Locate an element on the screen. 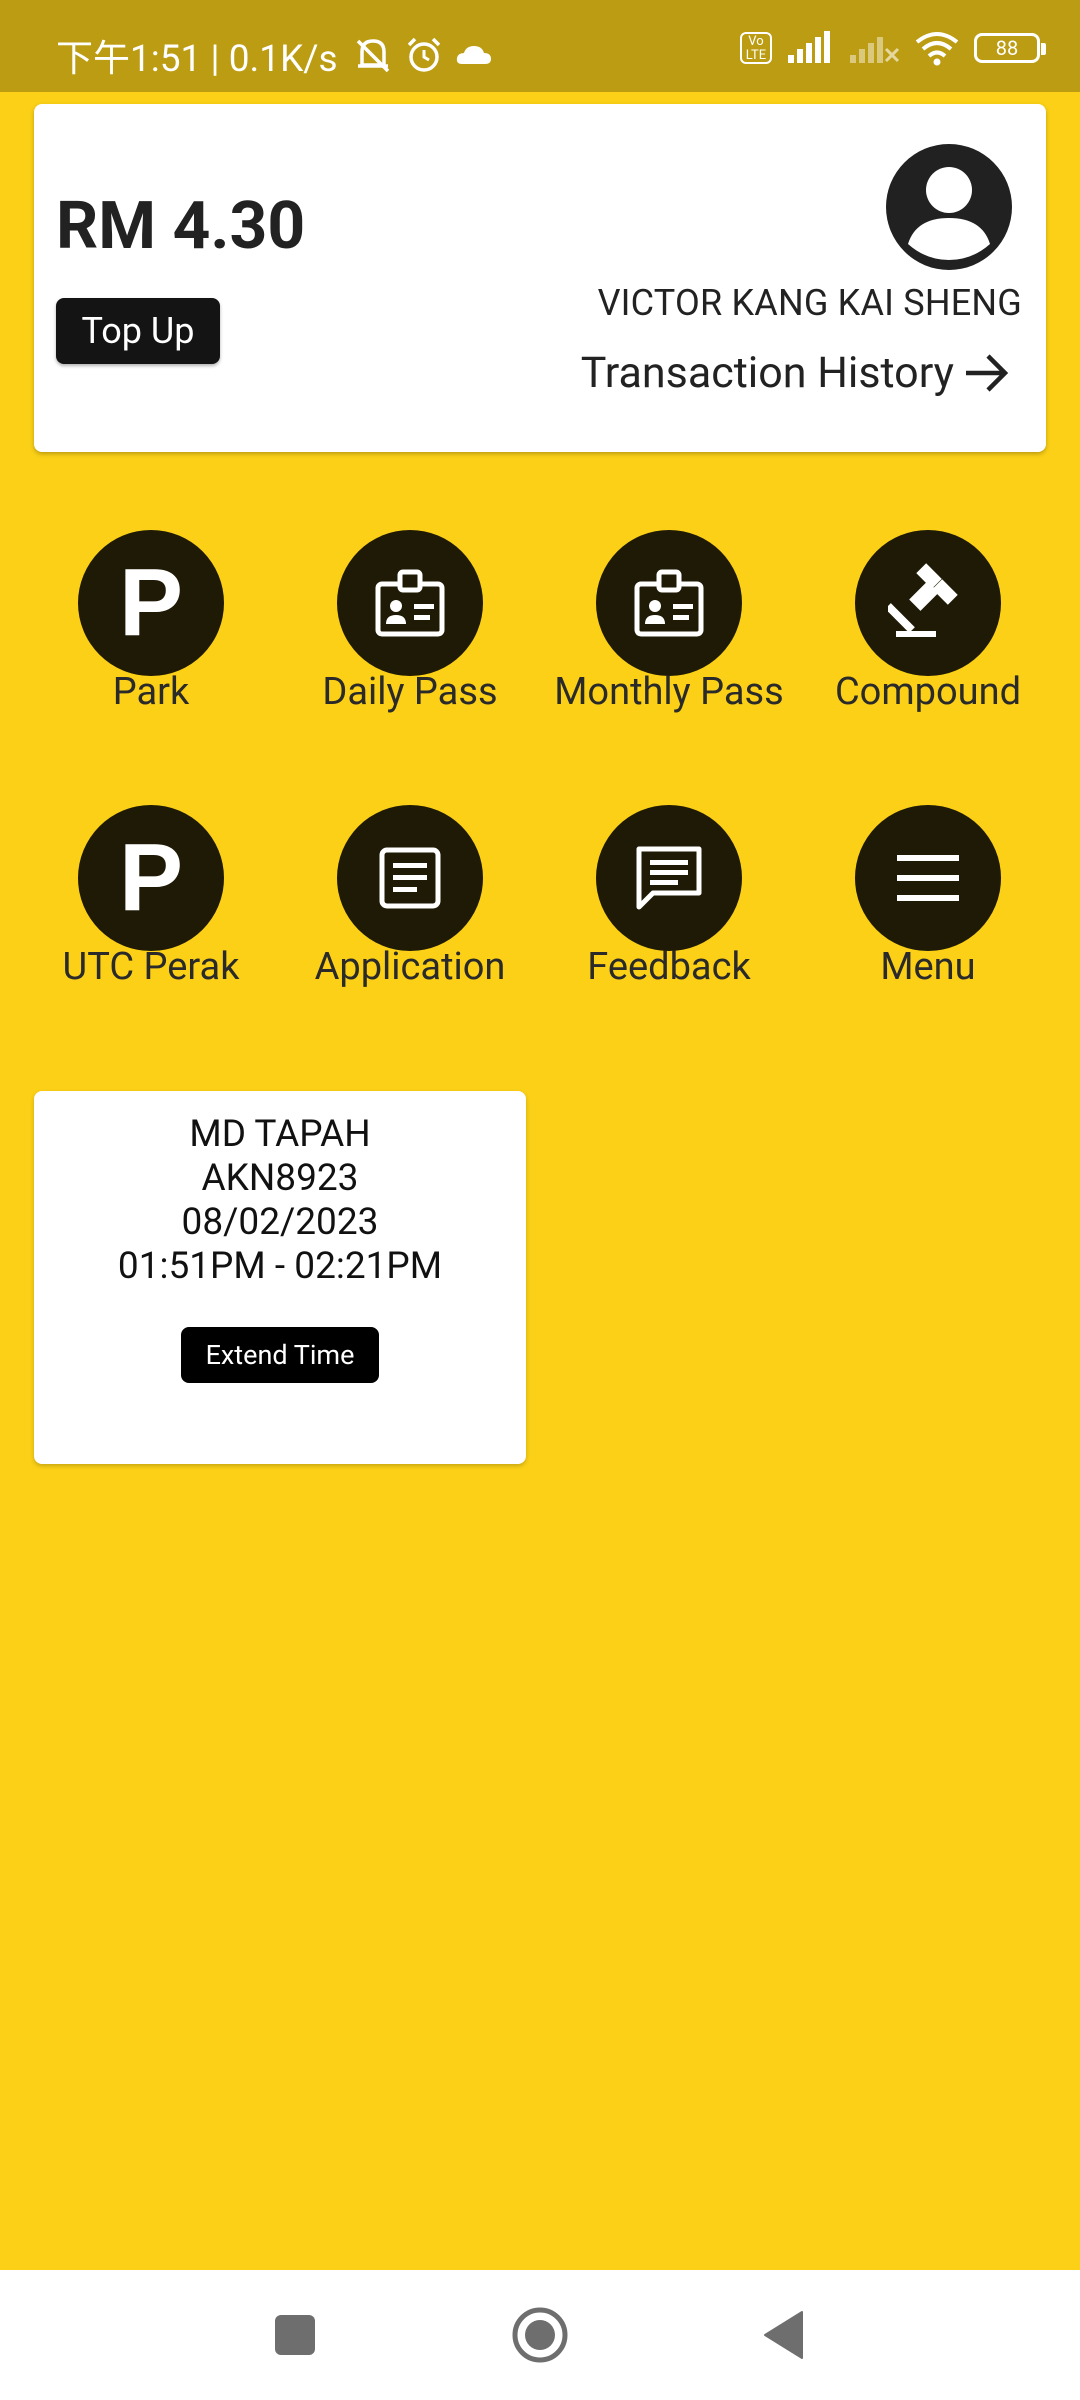  session-location: MD TAPAH is located at coordinates (280, 1134).